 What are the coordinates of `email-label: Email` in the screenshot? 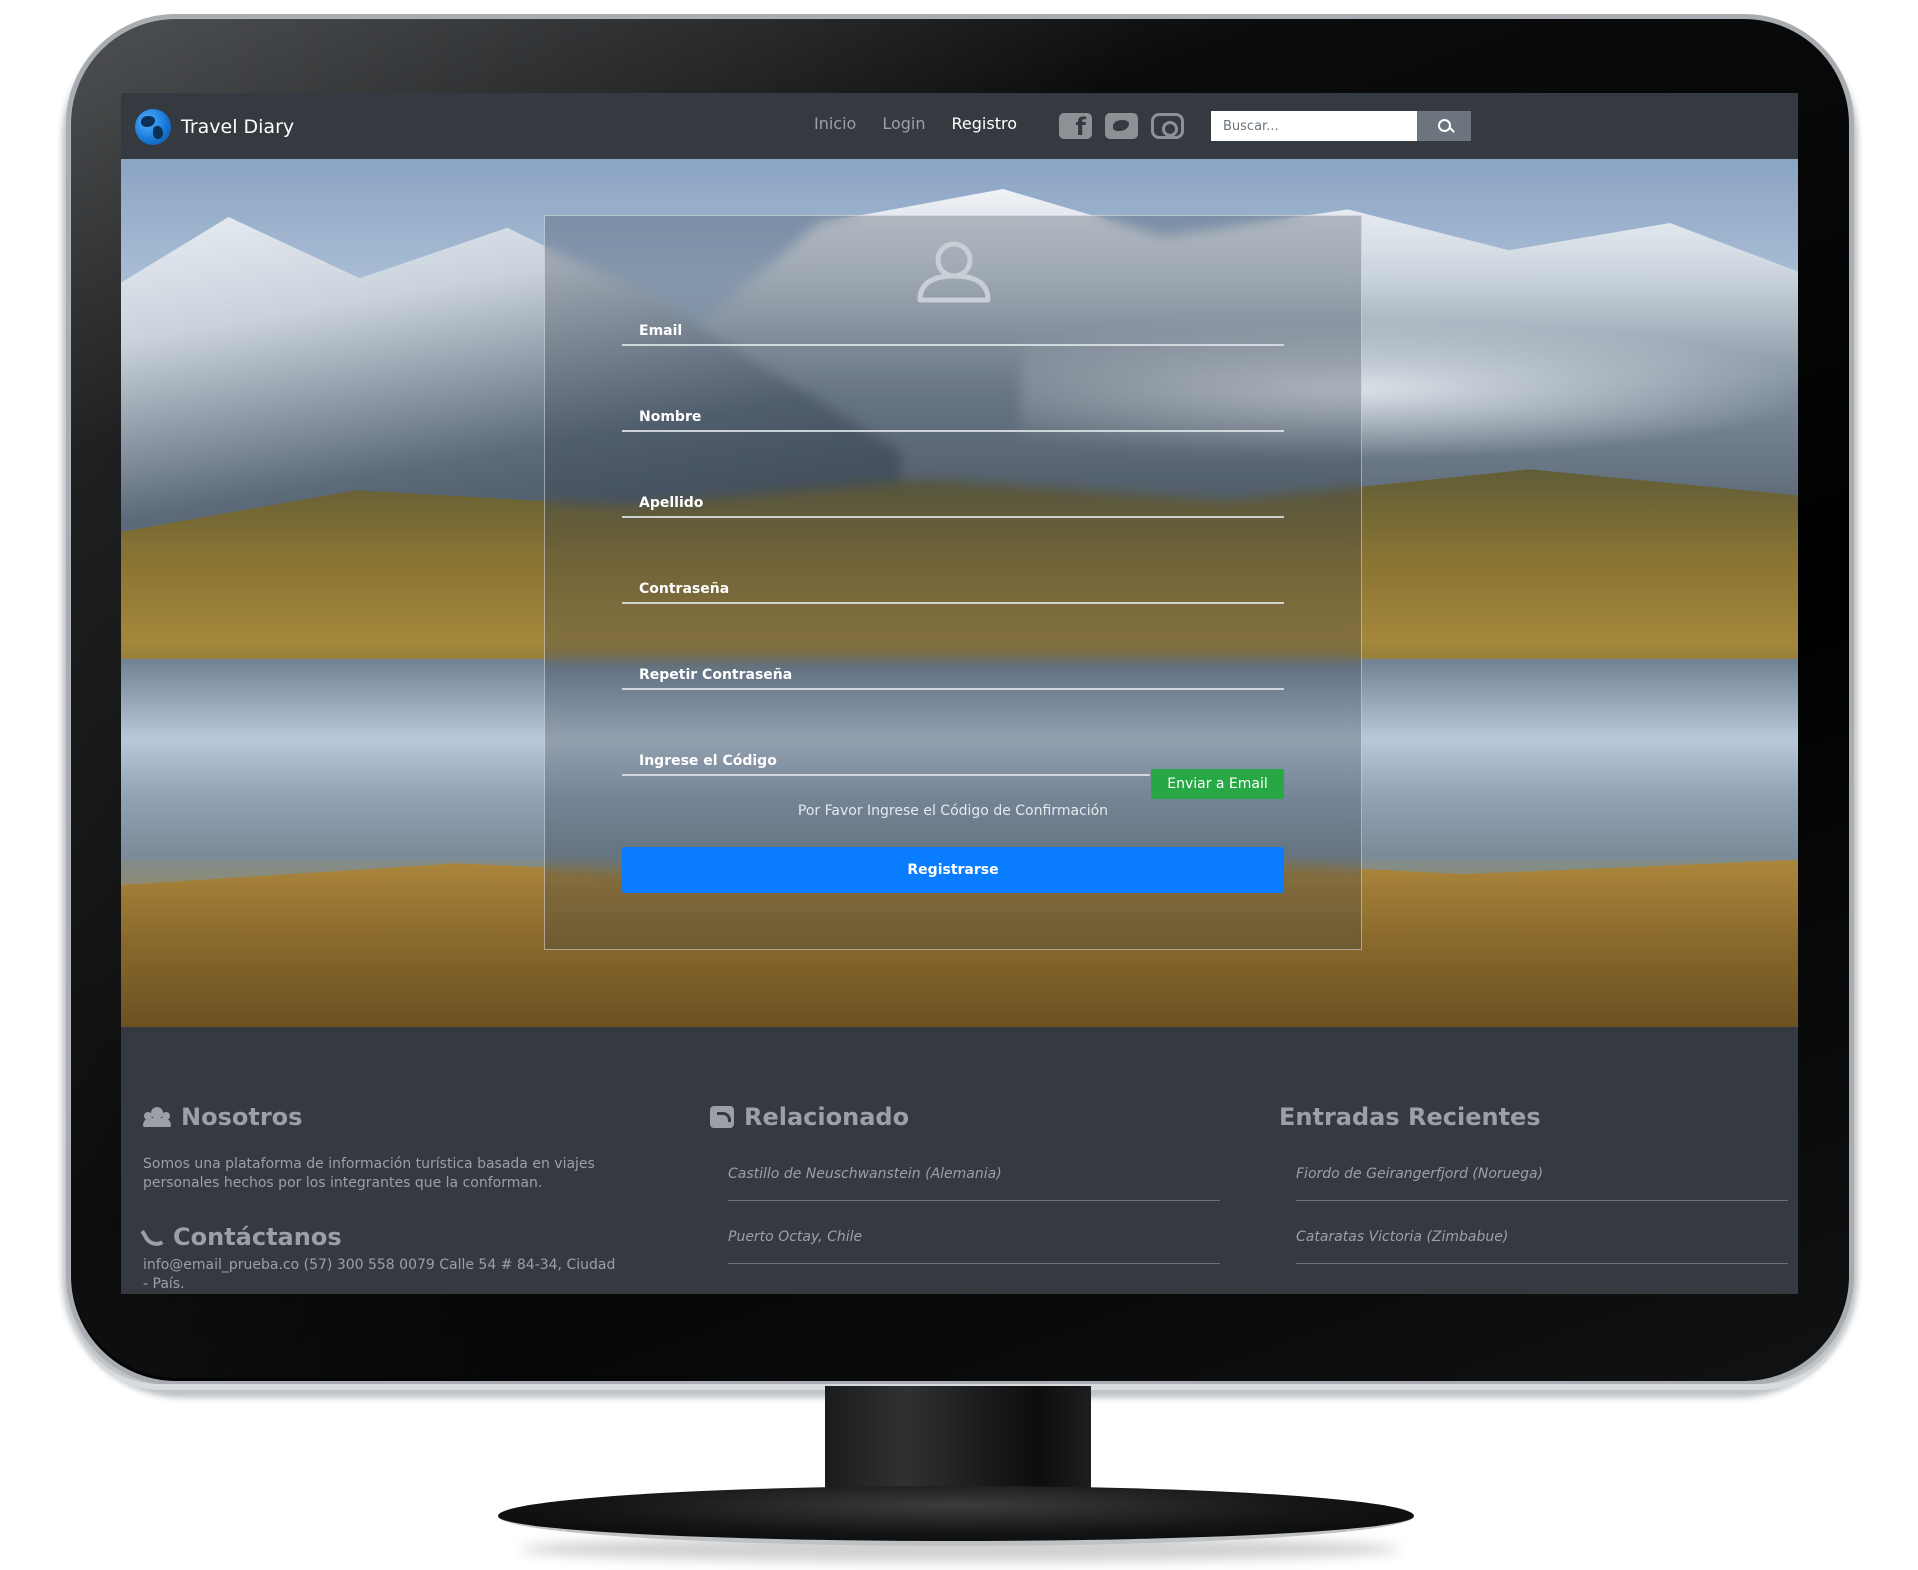 It's located at (661, 331).